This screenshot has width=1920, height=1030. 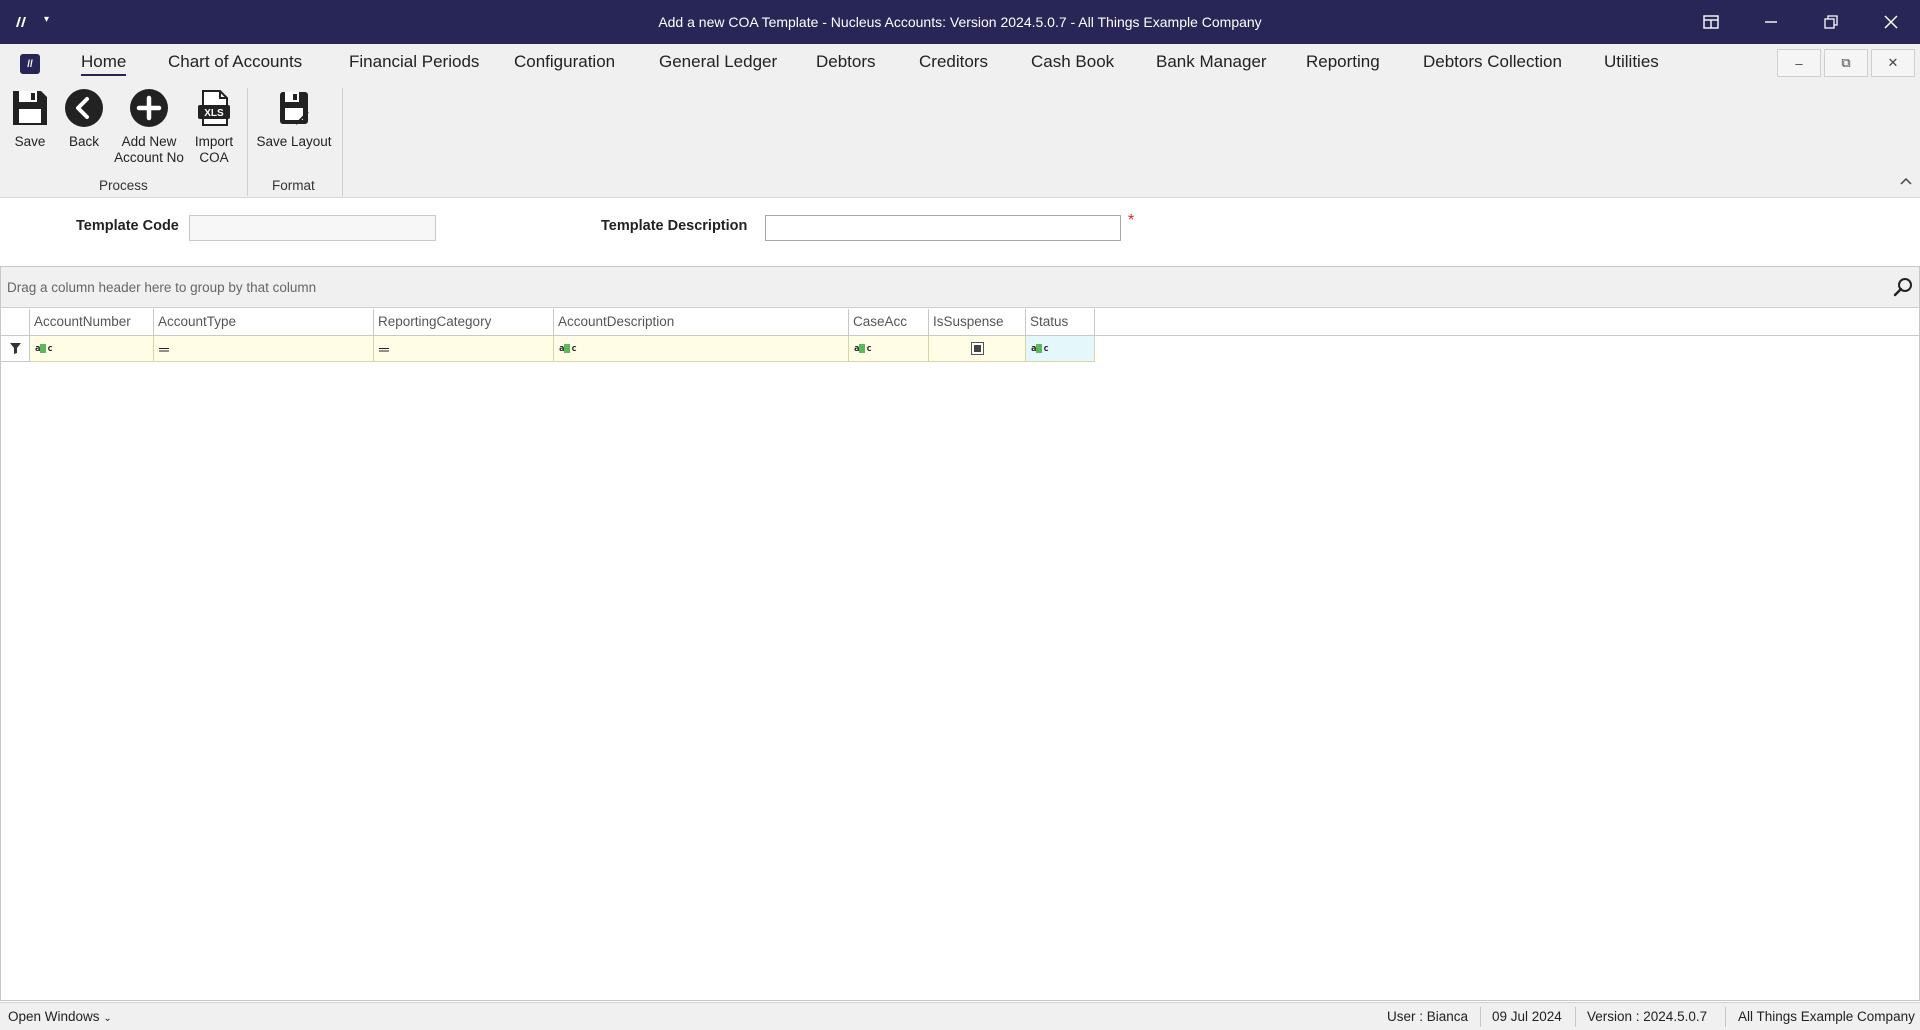 What do you see at coordinates (1428, 1016) in the screenshot?
I see `status-user: User : Bianca` at bounding box center [1428, 1016].